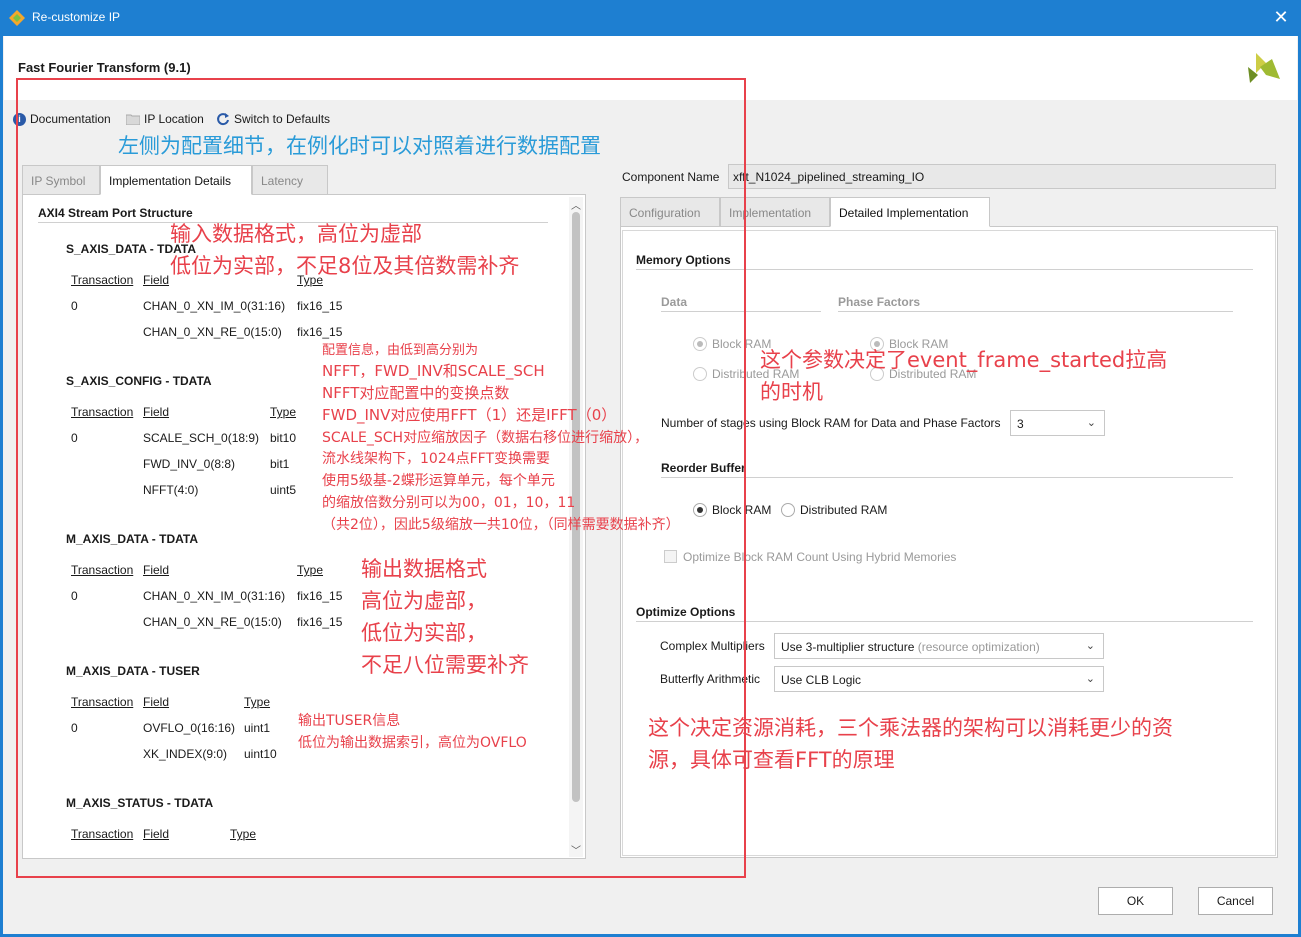 The height and width of the screenshot is (937, 1301). What do you see at coordinates (1002, 176) in the screenshot?
I see `component-name-input: xfft_N1024_pipelined_streaming_IO` at bounding box center [1002, 176].